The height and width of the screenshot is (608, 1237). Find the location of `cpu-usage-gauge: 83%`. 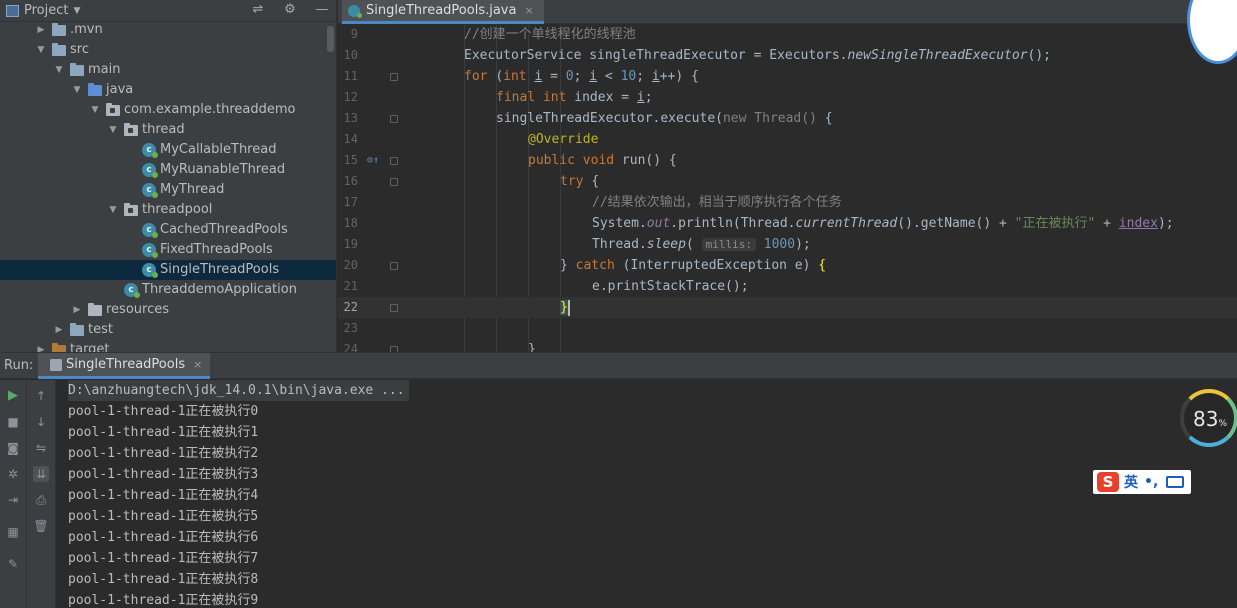

cpu-usage-gauge: 83% is located at coordinates (1208, 418).